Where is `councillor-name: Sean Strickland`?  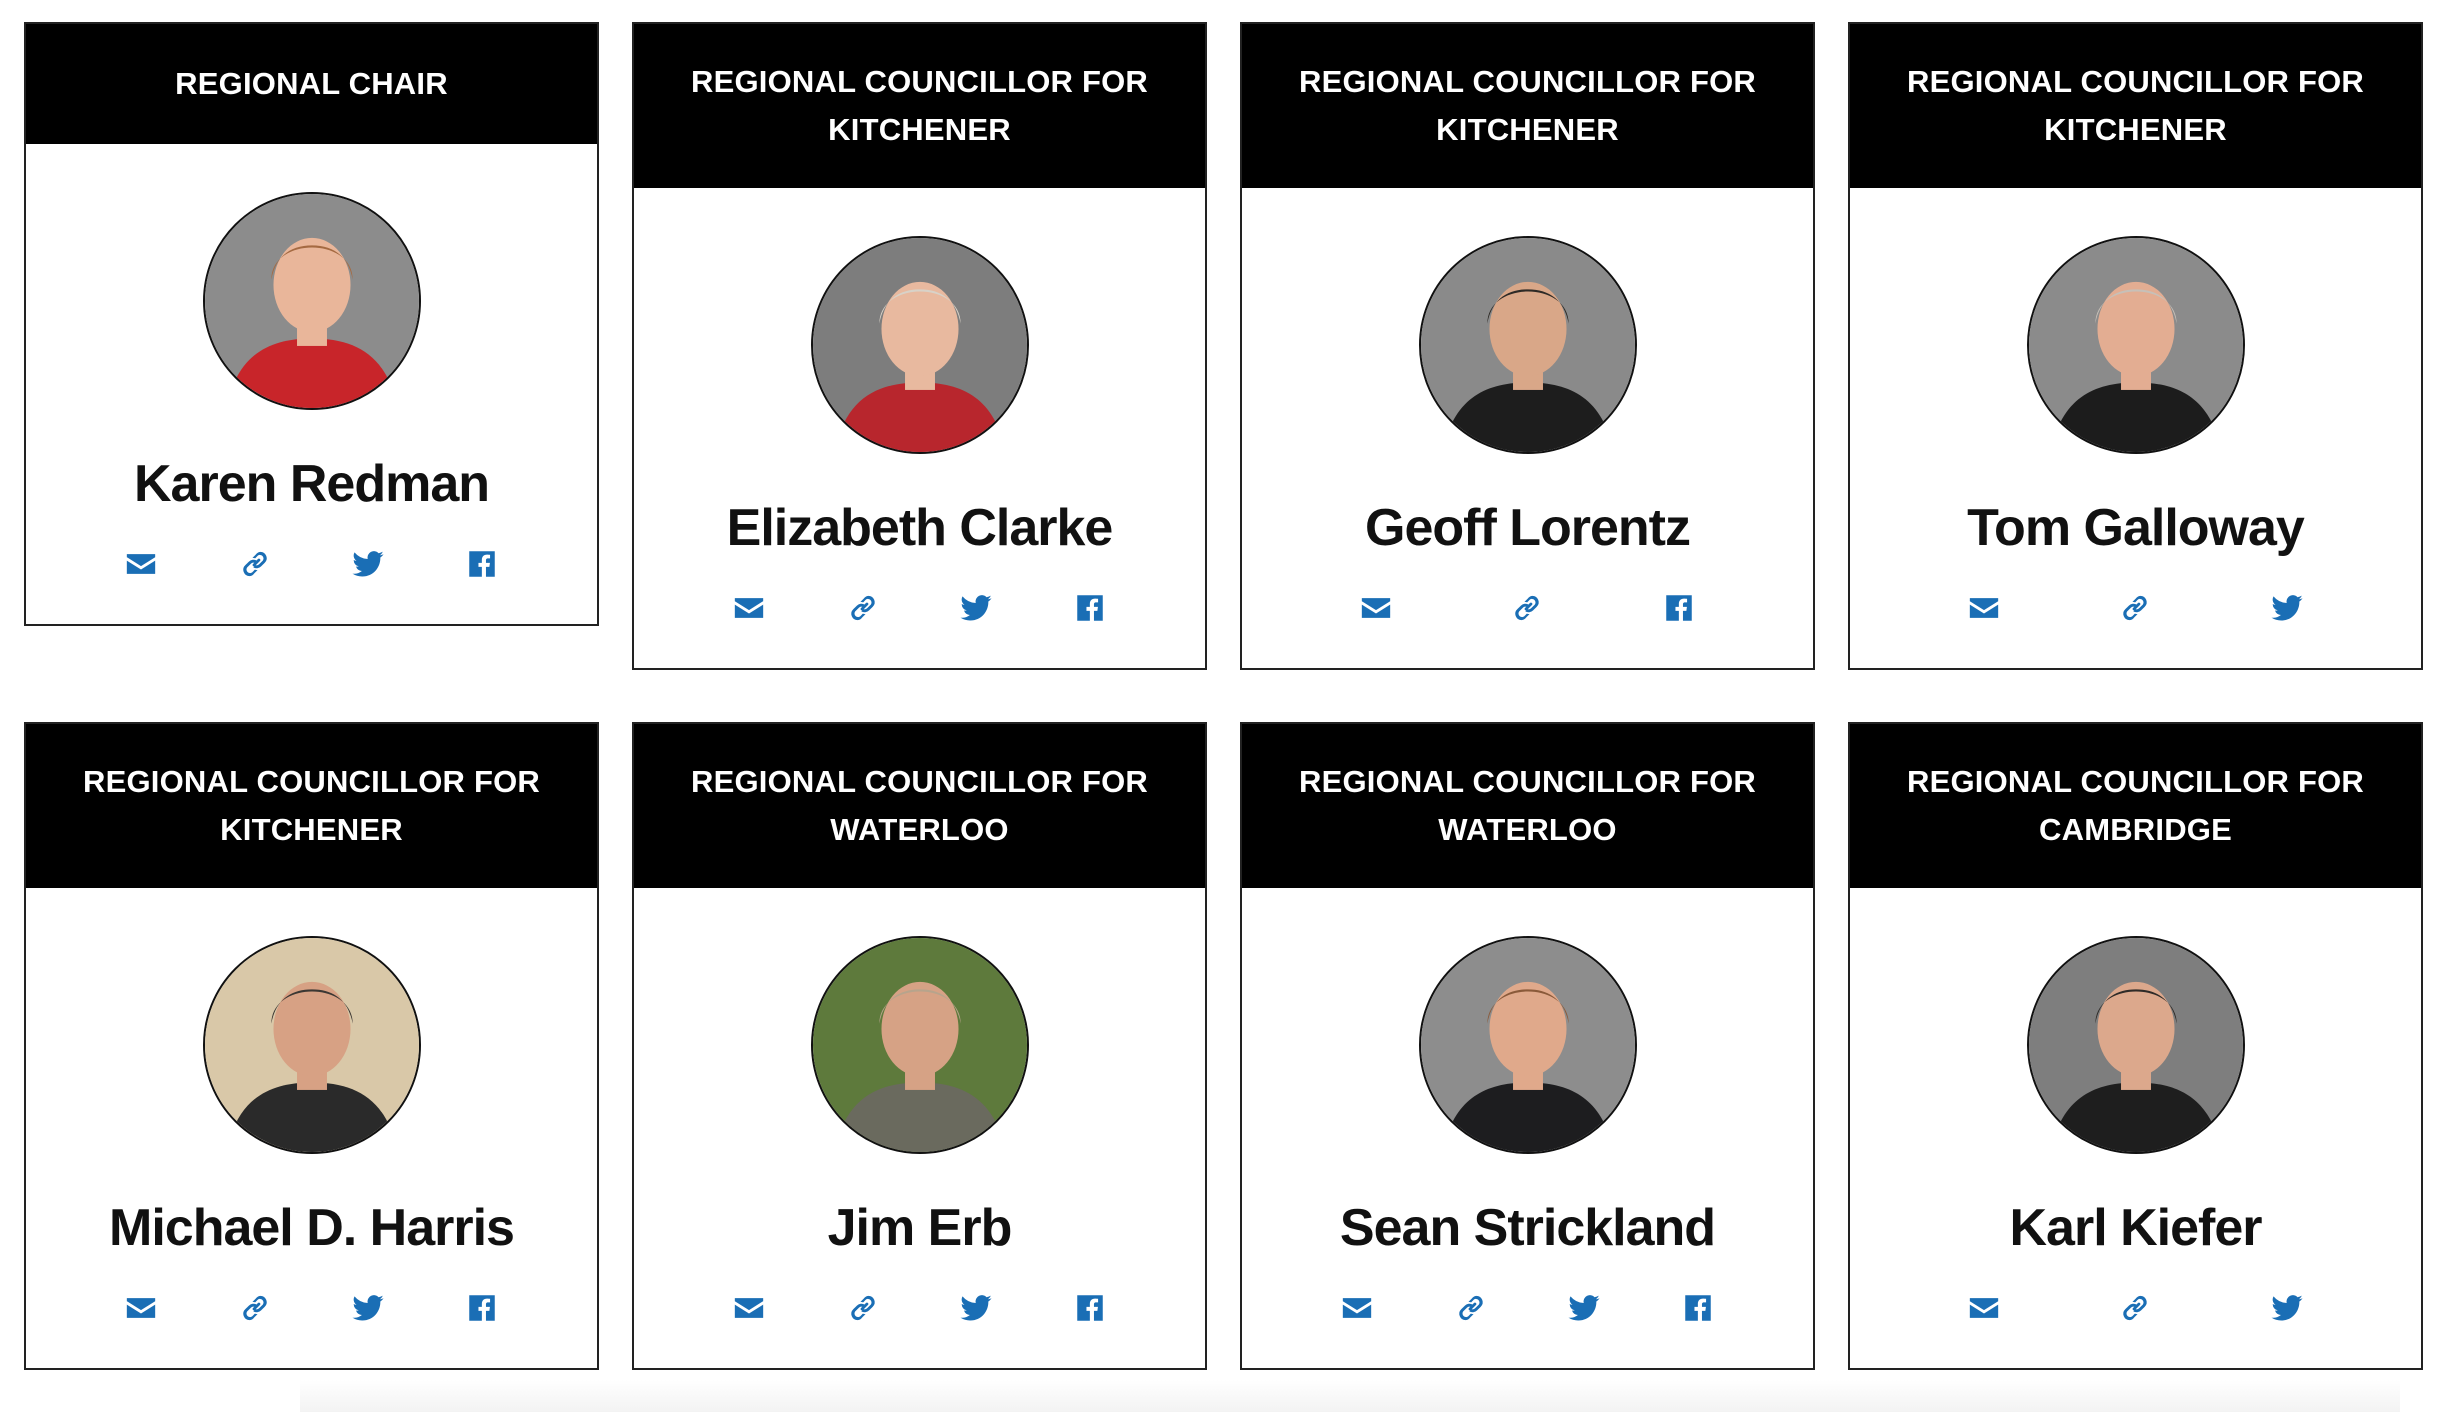 councillor-name: Sean Strickland is located at coordinates (1527, 1228).